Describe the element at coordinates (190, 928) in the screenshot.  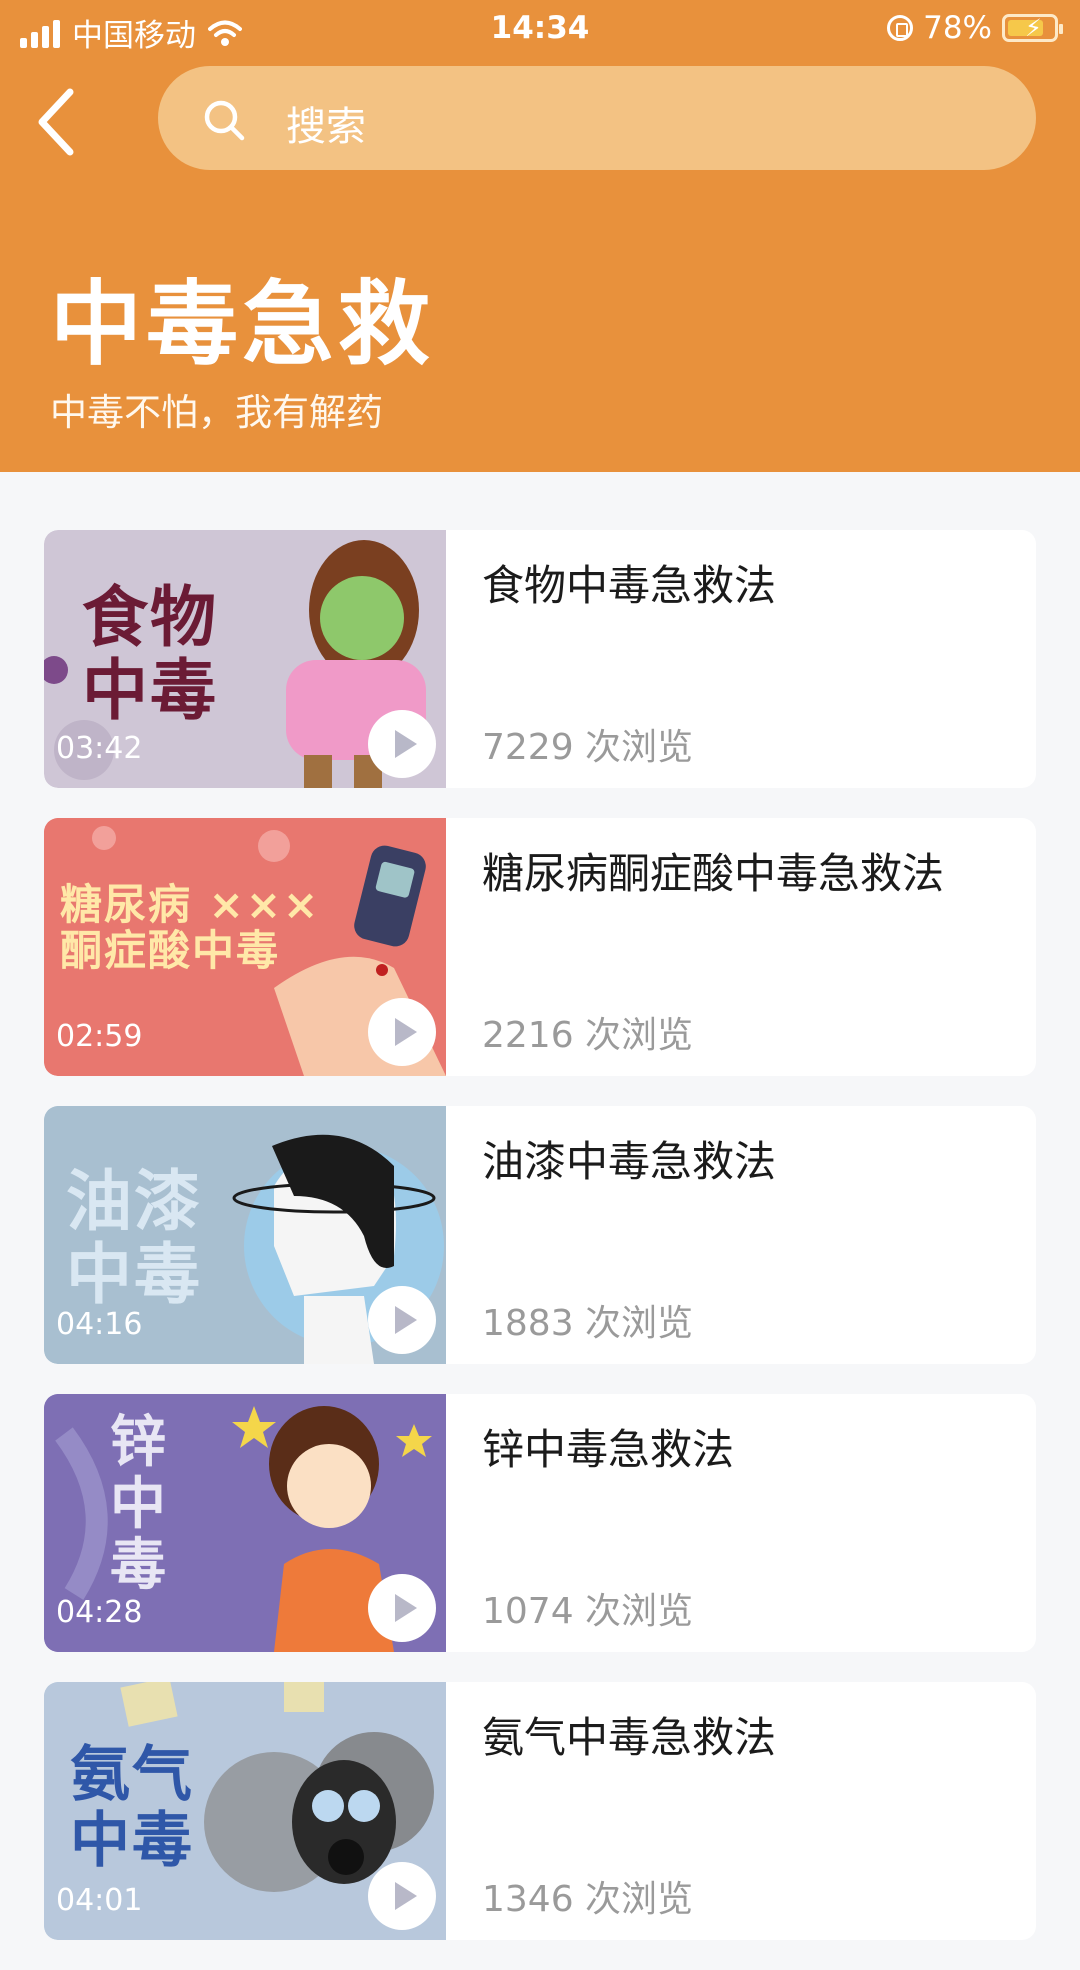
I see `thumbnail-text-1: 糖尿病 ××× 酮症酸中毒` at that location.